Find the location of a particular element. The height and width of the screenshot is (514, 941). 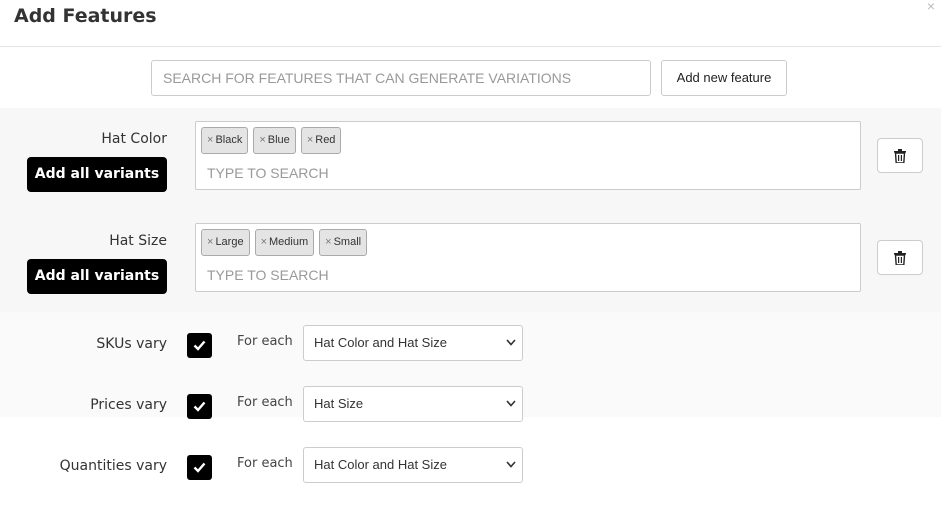

variant-tag: × Red is located at coordinates (321, 140).